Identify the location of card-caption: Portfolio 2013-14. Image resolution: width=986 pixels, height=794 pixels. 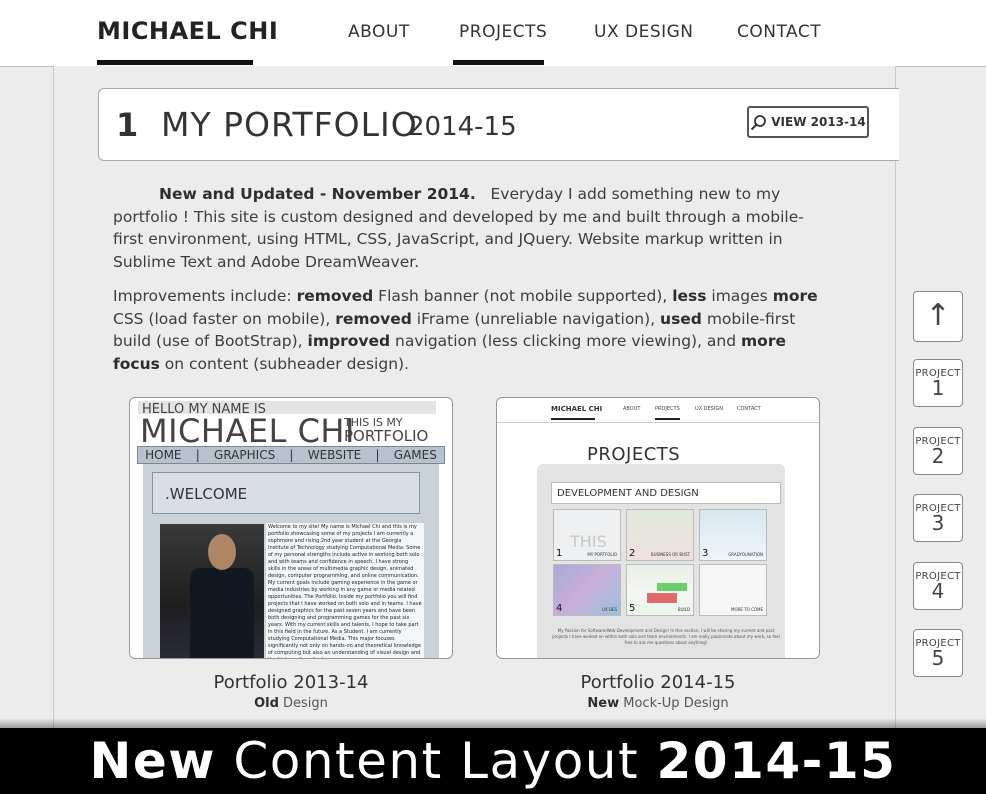
(291, 682).